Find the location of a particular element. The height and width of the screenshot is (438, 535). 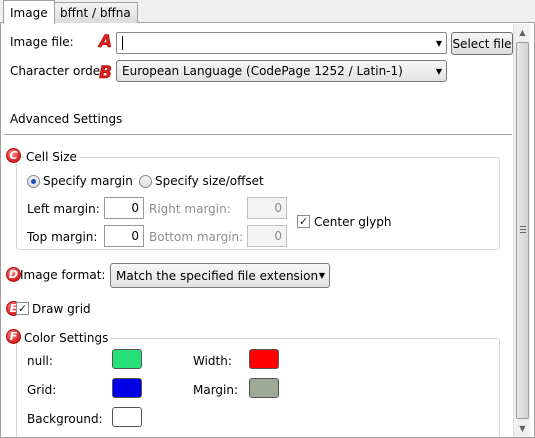

background-color-swatch is located at coordinates (127, 417).